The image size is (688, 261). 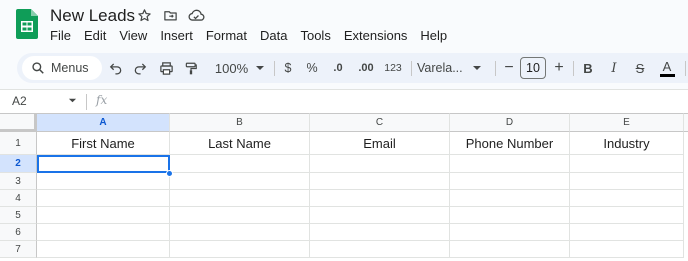 What do you see at coordinates (240, 68) in the screenshot?
I see `zoom-select: 100%` at bounding box center [240, 68].